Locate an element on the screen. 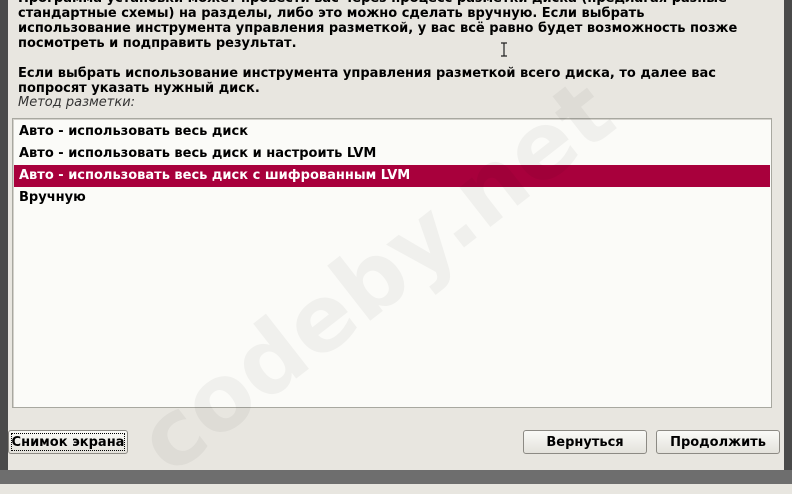 This screenshot has width=792, height=494. window-frame-right is located at coordinates (788, 242).